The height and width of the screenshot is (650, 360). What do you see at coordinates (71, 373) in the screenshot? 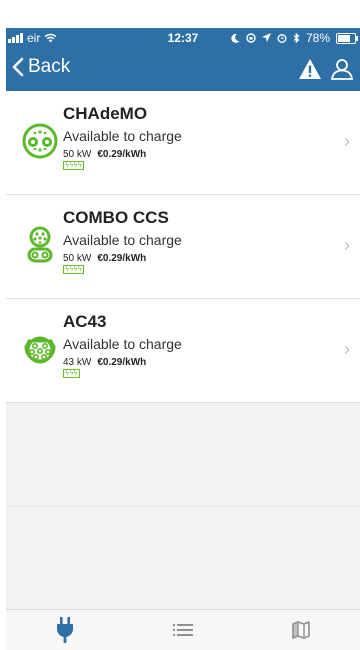
I see `speed-badge: ϟϟϟ` at bounding box center [71, 373].